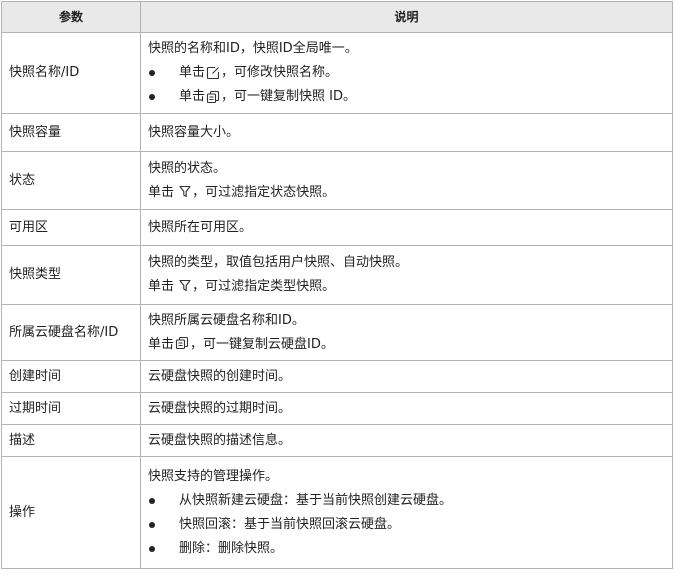 The image size is (675, 578). What do you see at coordinates (406, 97) in the screenshot?
I see `bullet-item: 单击 ，可一键复制快照 ID。` at bounding box center [406, 97].